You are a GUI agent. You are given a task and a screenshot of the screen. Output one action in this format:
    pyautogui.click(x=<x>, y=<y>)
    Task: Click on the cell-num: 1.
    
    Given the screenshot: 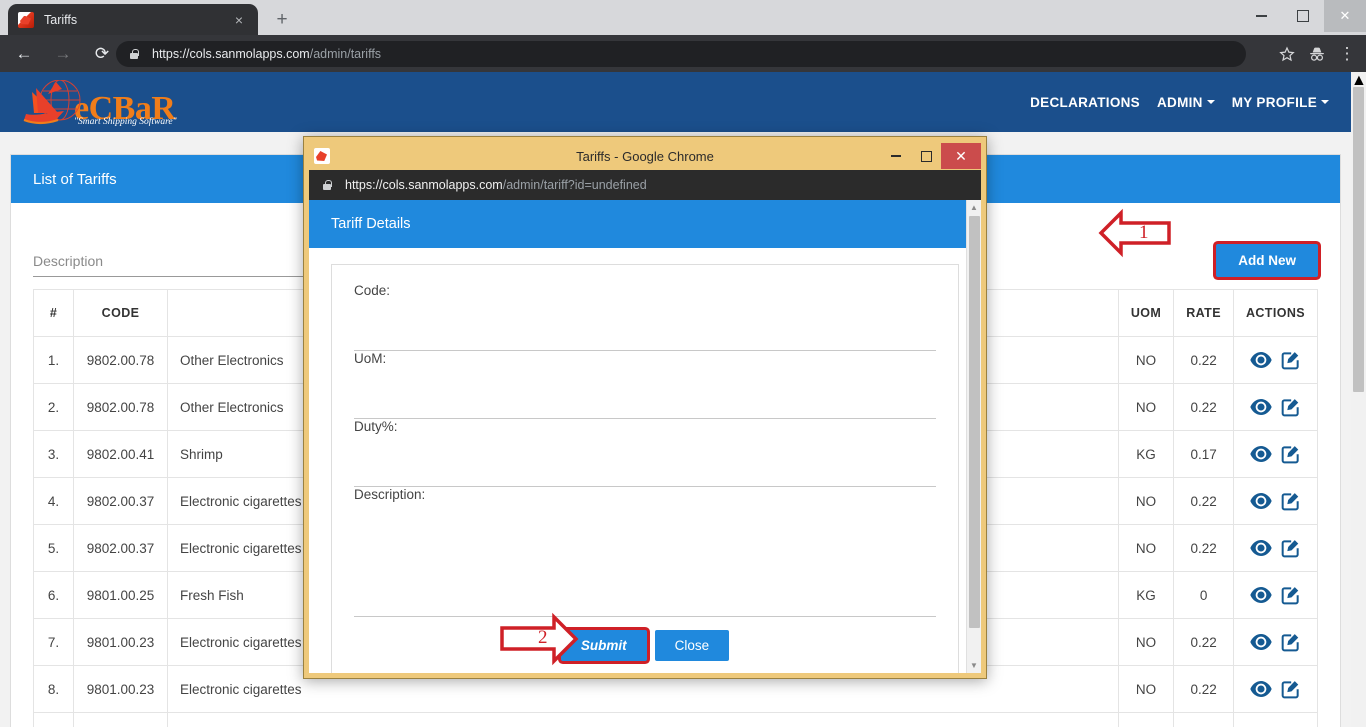 What is the action you would take?
    pyautogui.click(x=53, y=360)
    